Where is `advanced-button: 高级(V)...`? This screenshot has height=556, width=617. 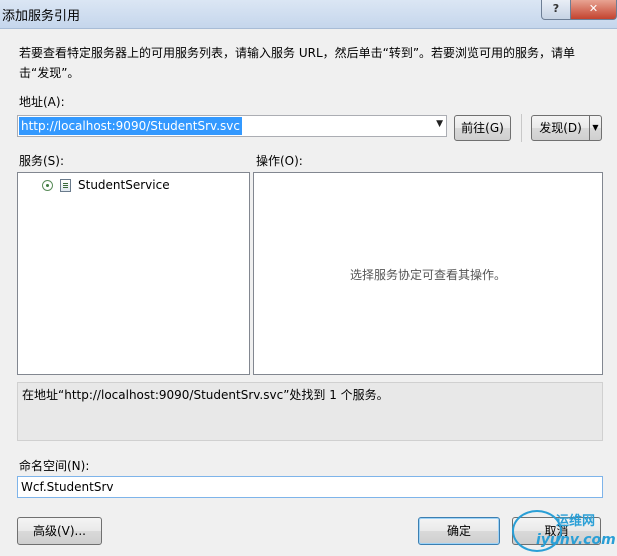 advanced-button: 高级(V)... is located at coordinates (59, 531).